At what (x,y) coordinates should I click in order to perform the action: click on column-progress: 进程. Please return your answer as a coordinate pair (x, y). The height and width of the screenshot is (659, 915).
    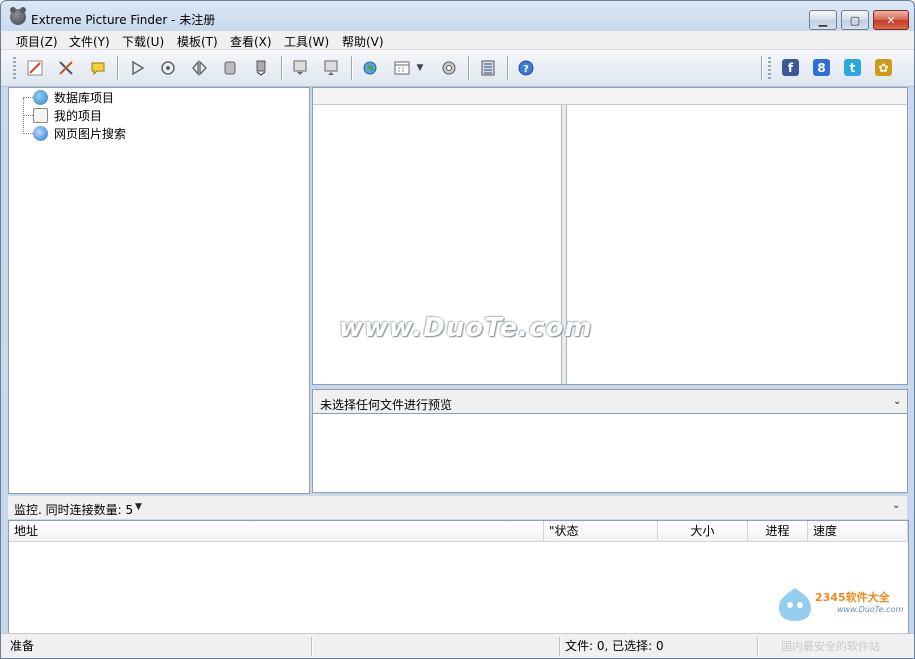
    Looking at the image, I should click on (778, 531).